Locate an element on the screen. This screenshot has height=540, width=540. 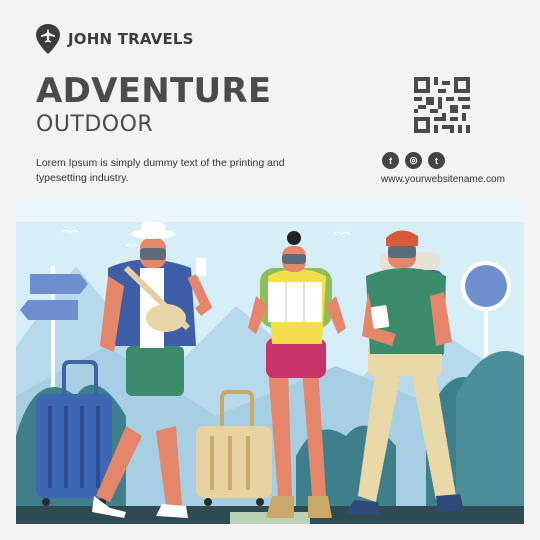
page-subtitle: OUTDOOR is located at coordinates (95, 124).